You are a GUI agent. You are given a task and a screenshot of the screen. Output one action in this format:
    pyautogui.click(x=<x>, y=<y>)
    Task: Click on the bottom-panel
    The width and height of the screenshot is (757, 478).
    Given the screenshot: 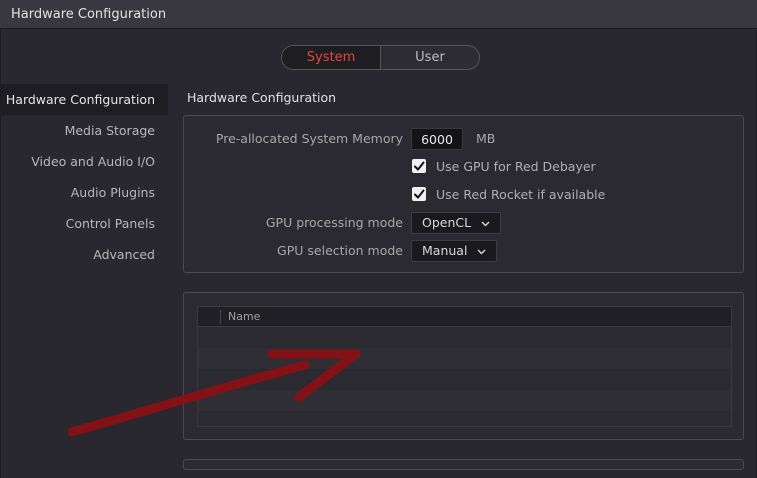 What is the action you would take?
    pyautogui.click(x=463, y=464)
    